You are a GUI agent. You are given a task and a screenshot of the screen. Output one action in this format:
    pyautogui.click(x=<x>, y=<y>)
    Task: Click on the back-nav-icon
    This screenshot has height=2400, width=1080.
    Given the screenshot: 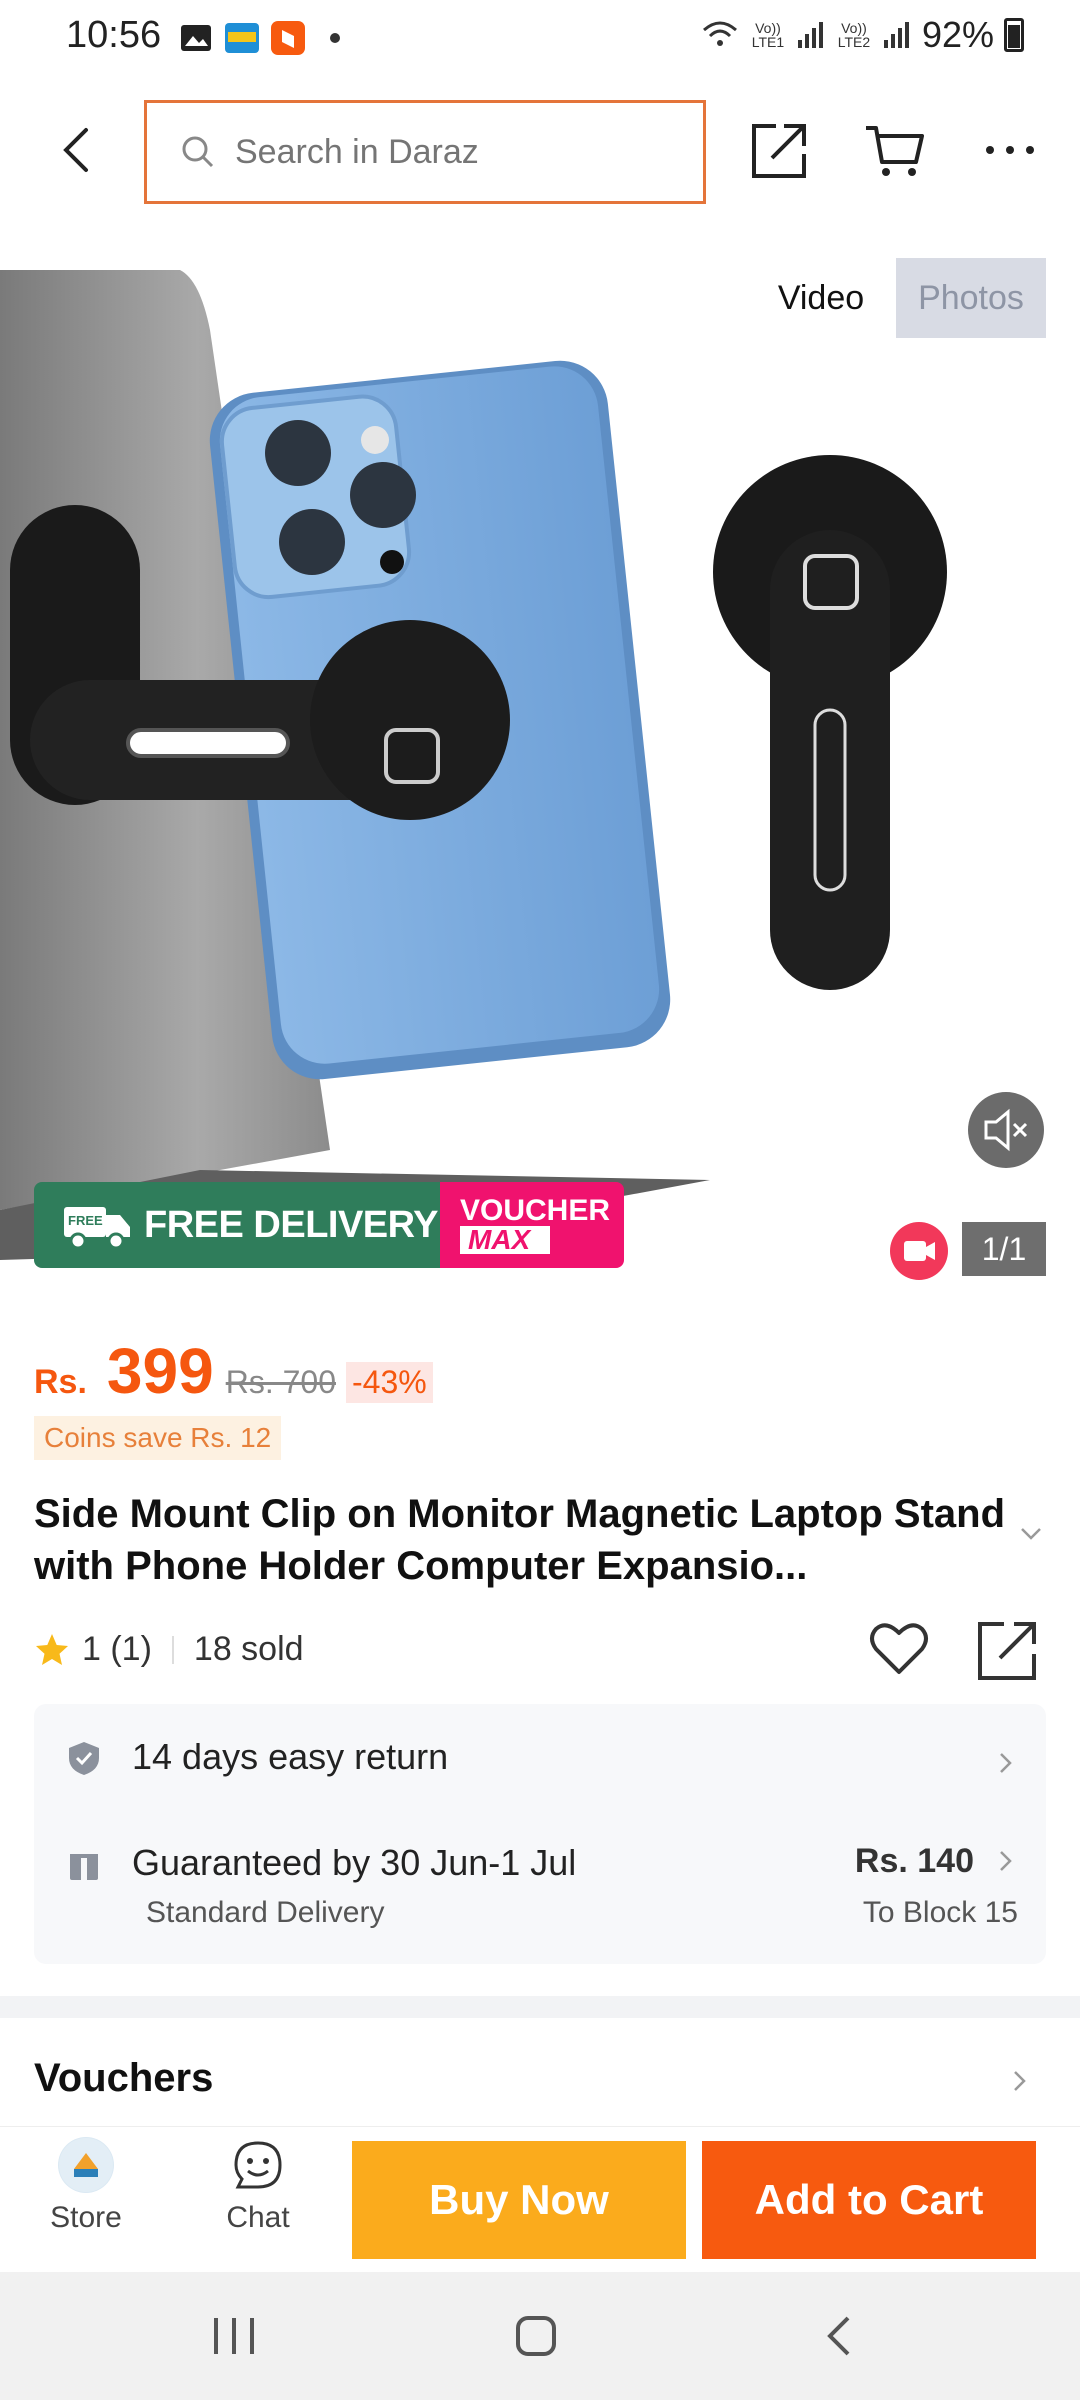 What is the action you would take?
    pyautogui.click(x=840, y=2336)
    